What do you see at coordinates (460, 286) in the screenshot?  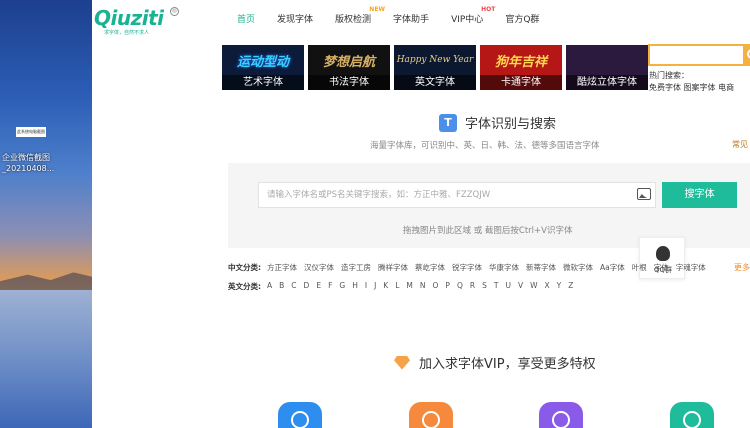 I see `en-category-letter: Q` at bounding box center [460, 286].